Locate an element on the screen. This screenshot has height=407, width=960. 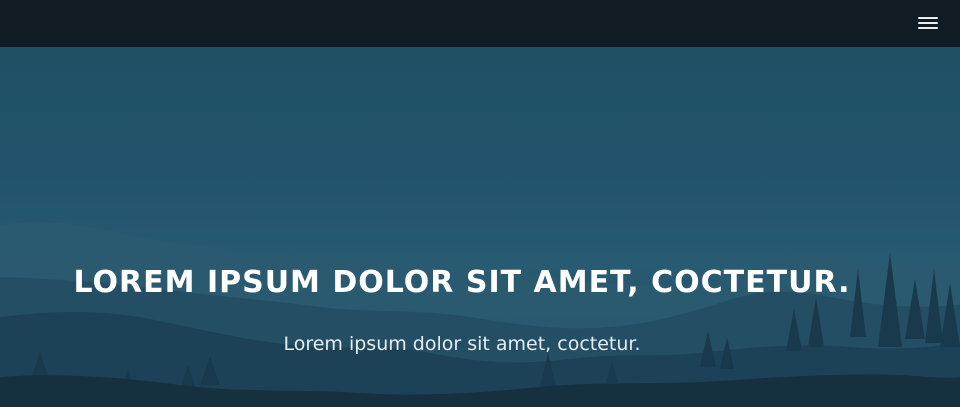
menu-bar-top is located at coordinates (928, 18).